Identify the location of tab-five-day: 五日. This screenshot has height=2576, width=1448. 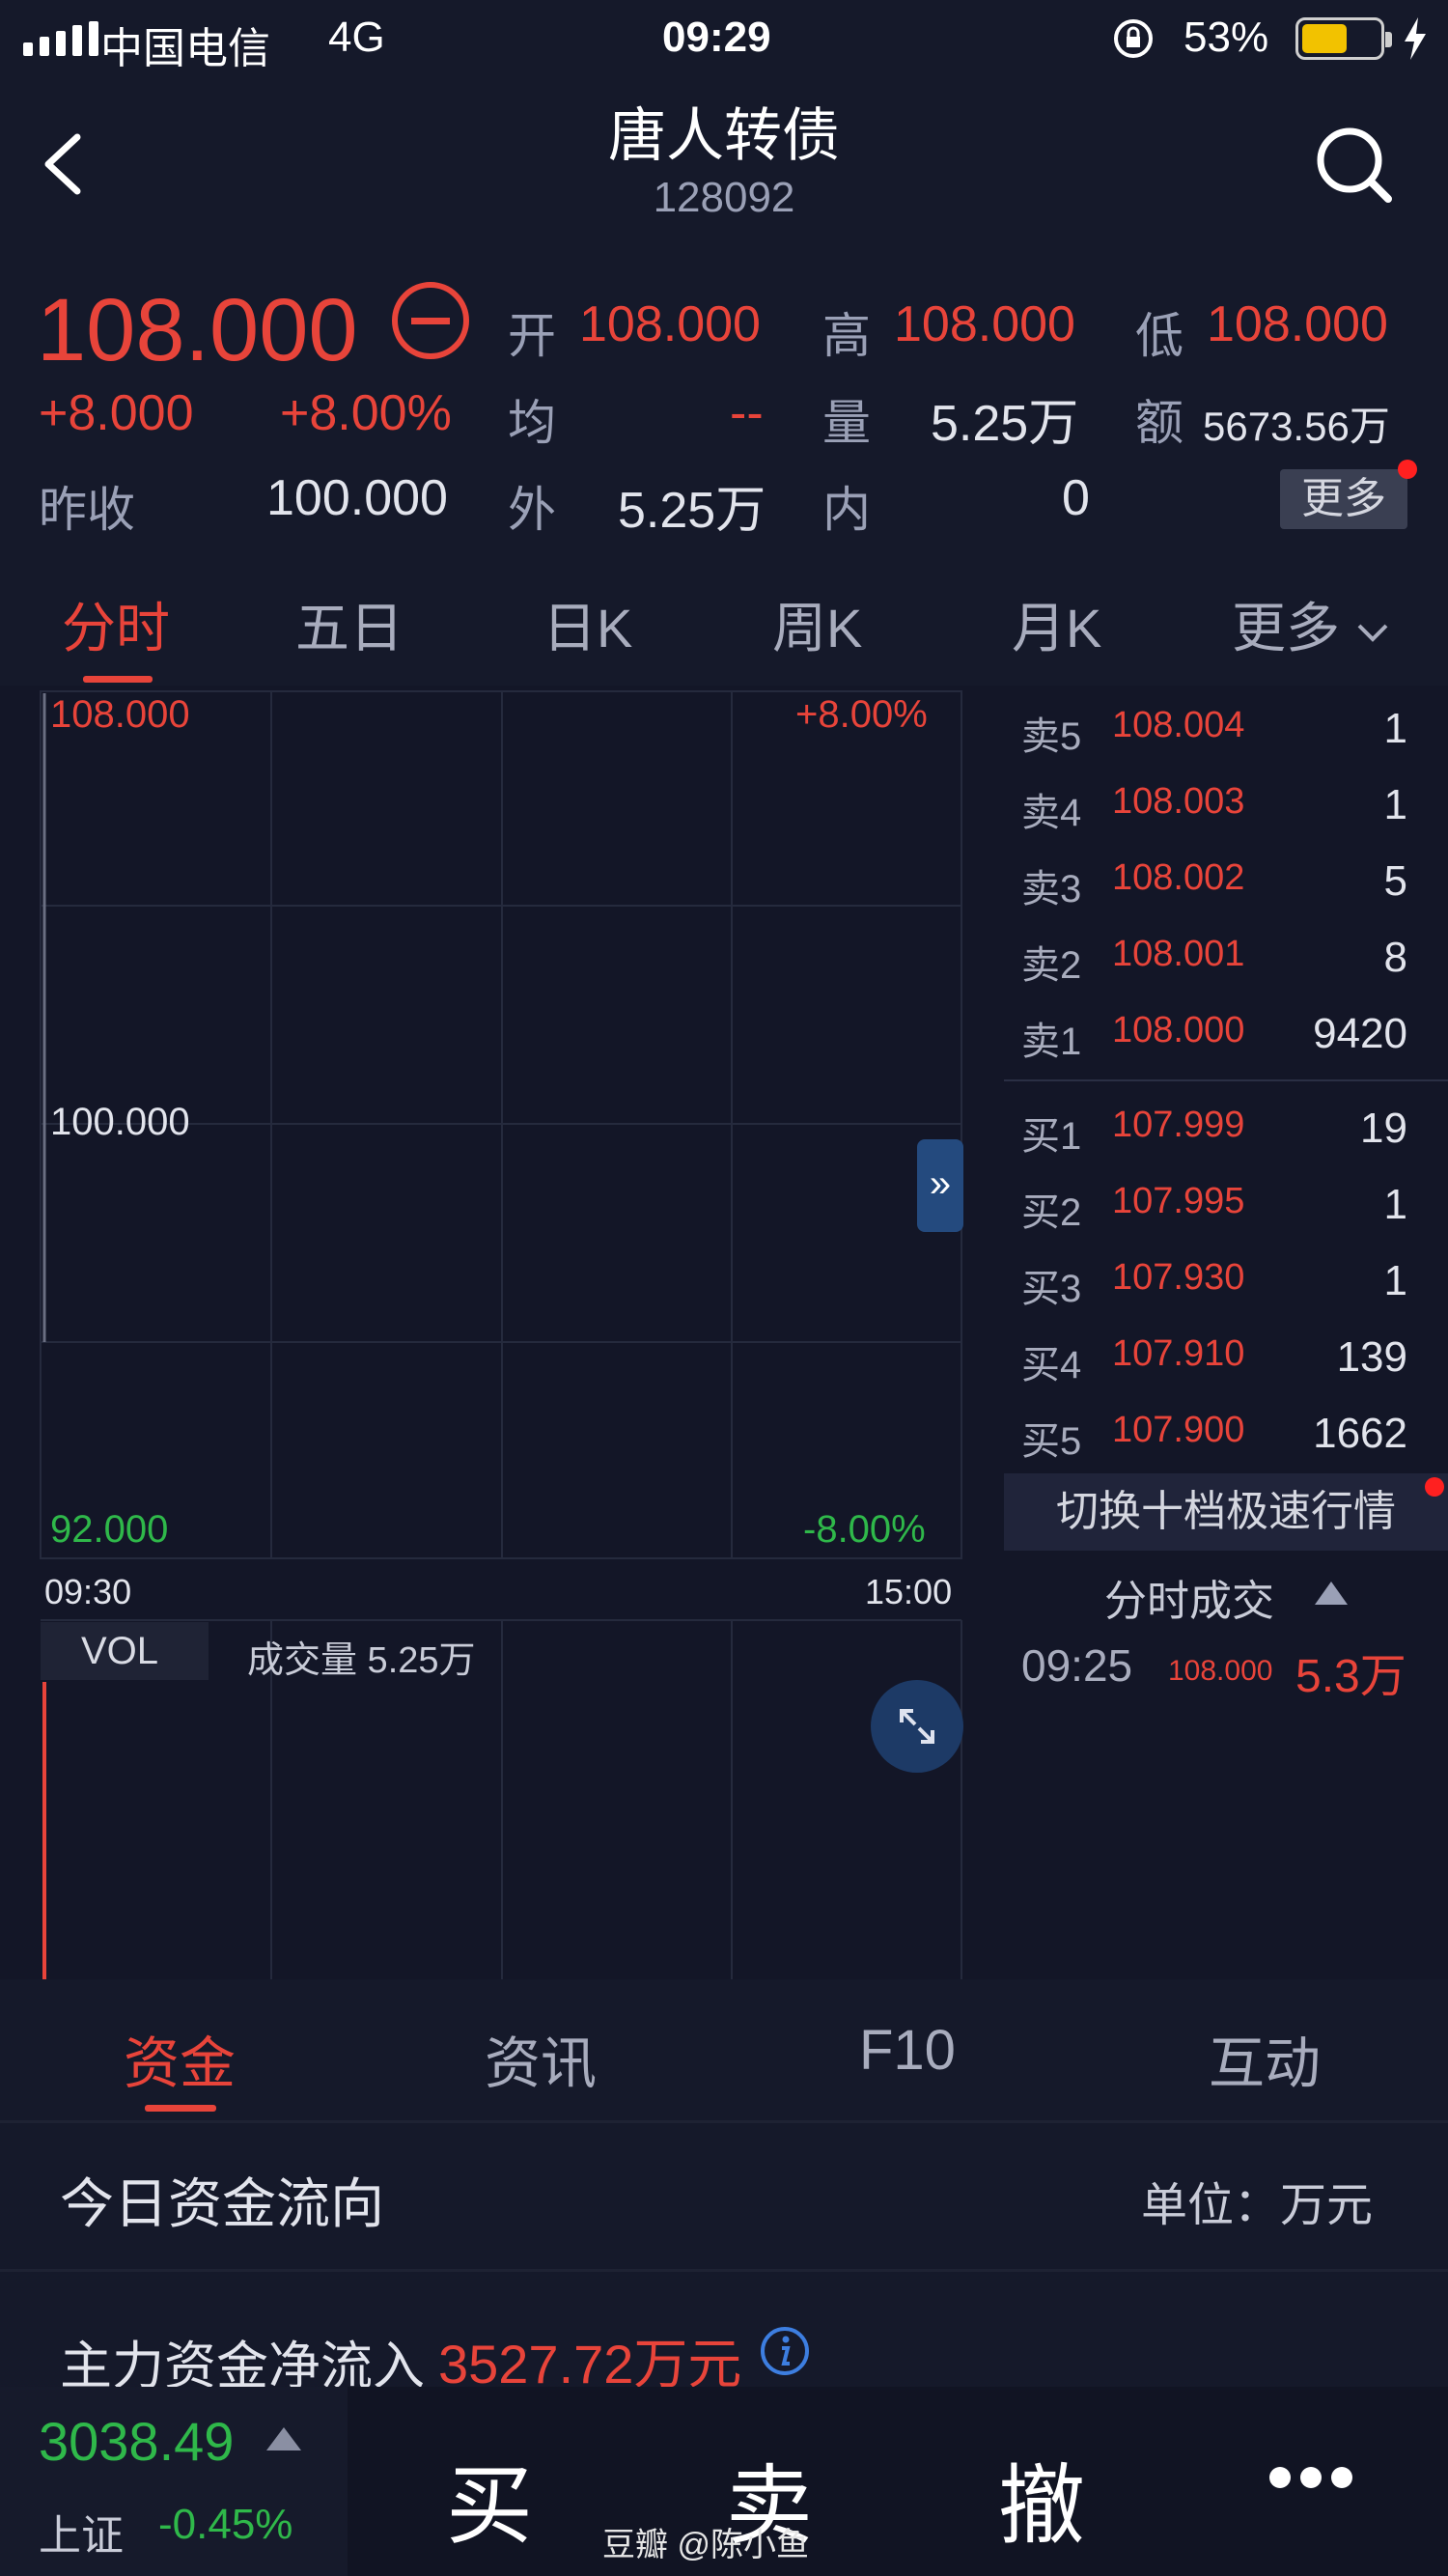
(349, 624).